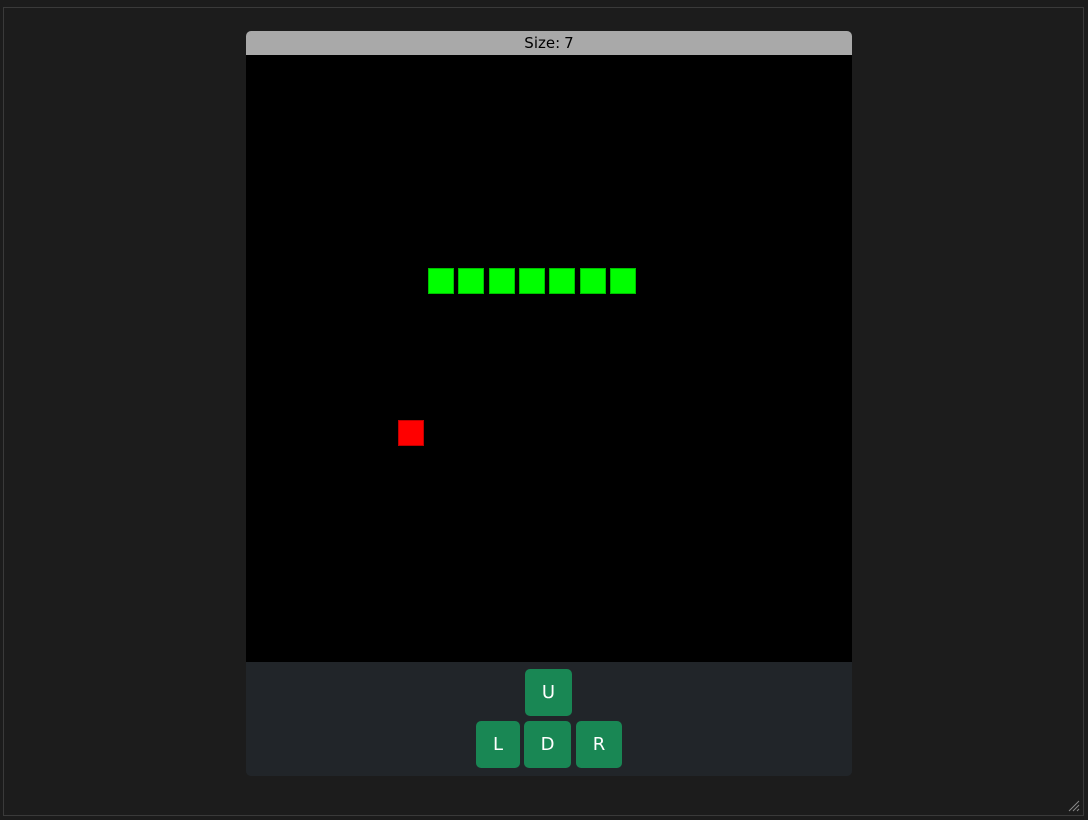  I want to click on score-label: Size:, so click(542, 43).